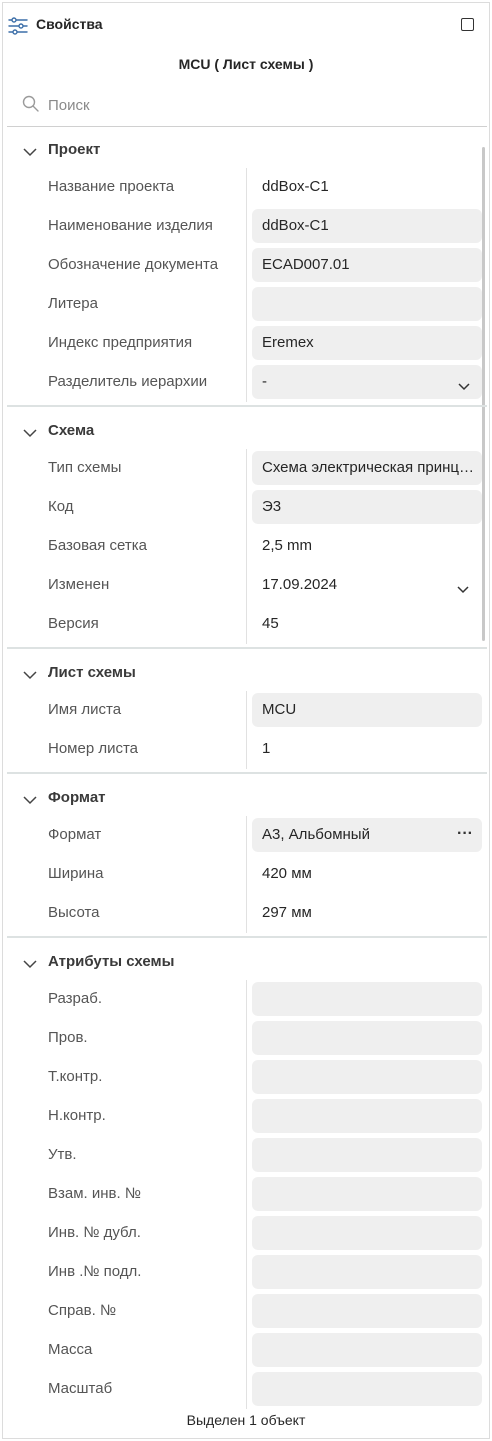 This screenshot has width=492, height=1441. What do you see at coordinates (264, 381) in the screenshot?
I see `field-value: -` at bounding box center [264, 381].